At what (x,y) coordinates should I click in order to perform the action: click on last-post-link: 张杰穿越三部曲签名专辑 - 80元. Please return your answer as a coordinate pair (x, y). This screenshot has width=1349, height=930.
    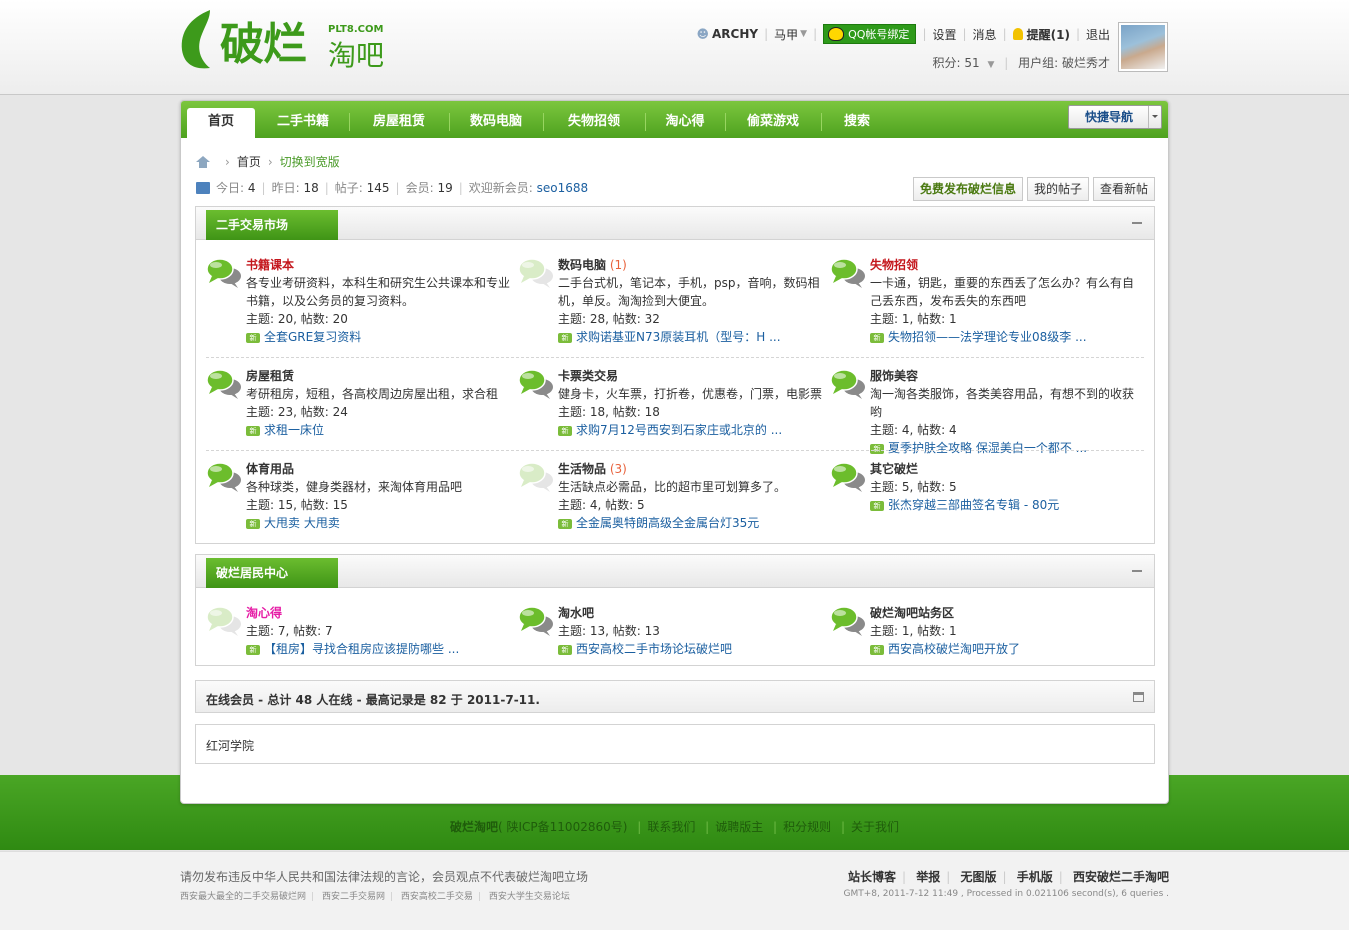
    Looking at the image, I should click on (973, 505).